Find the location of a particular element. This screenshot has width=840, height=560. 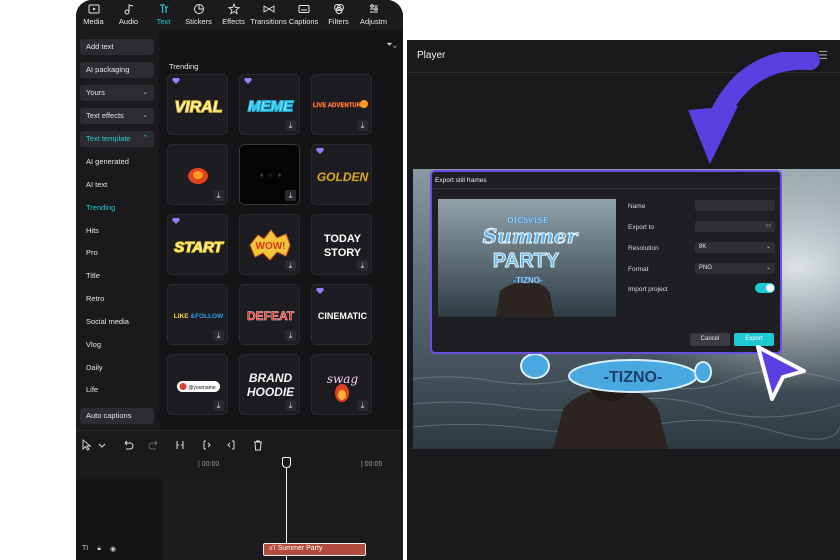

lock-icon: 🔒︎ is located at coordinates (99, 549).